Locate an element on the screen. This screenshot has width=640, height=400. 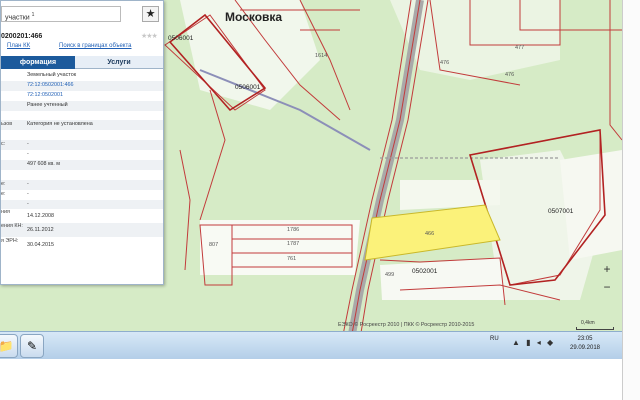
rating-stars: ★★★ is located at coordinates (149, 36).